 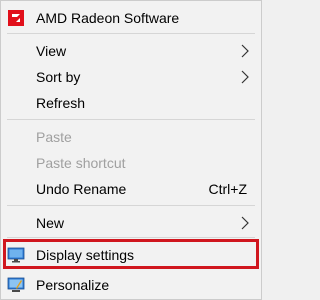 What do you see at coordinates (131, 189) in the screenshot?
I see `menu-item-undo-rename: Undo Rename Ctrl+Z` at bounding box center [131, 189].